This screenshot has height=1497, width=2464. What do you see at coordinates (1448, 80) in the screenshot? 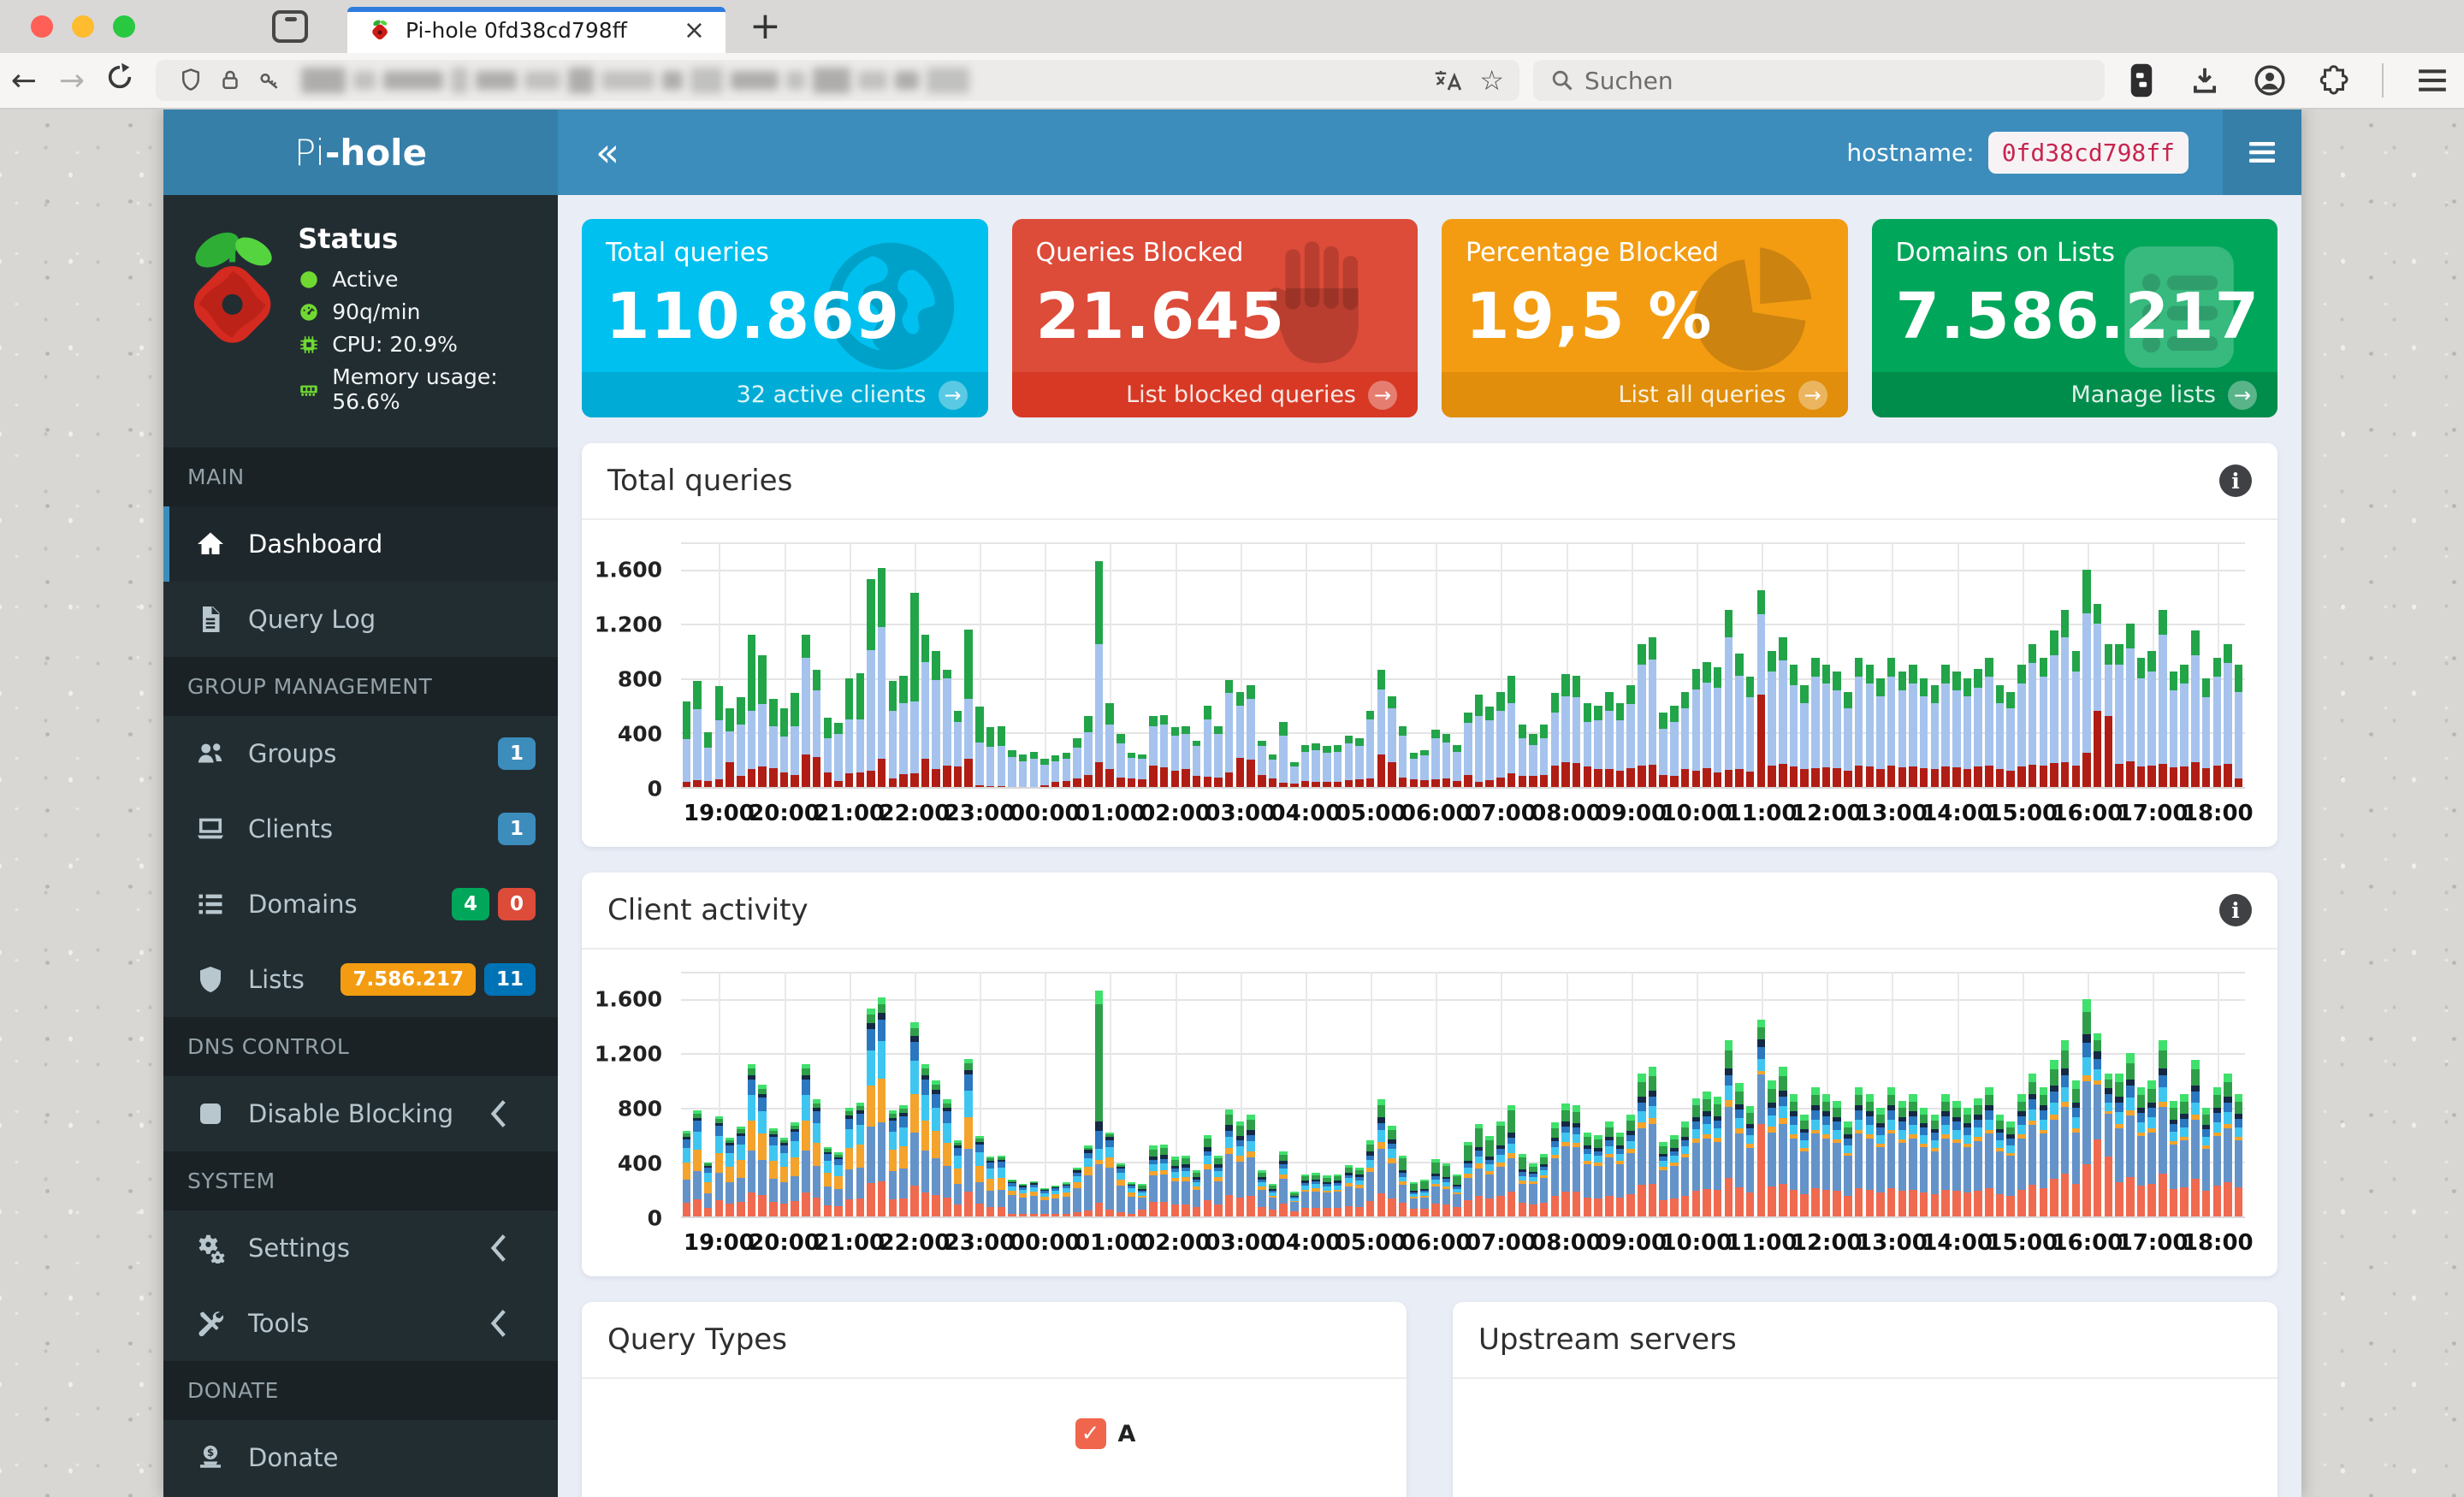
I see `translate-icon` at bounding box center [1448, 80].